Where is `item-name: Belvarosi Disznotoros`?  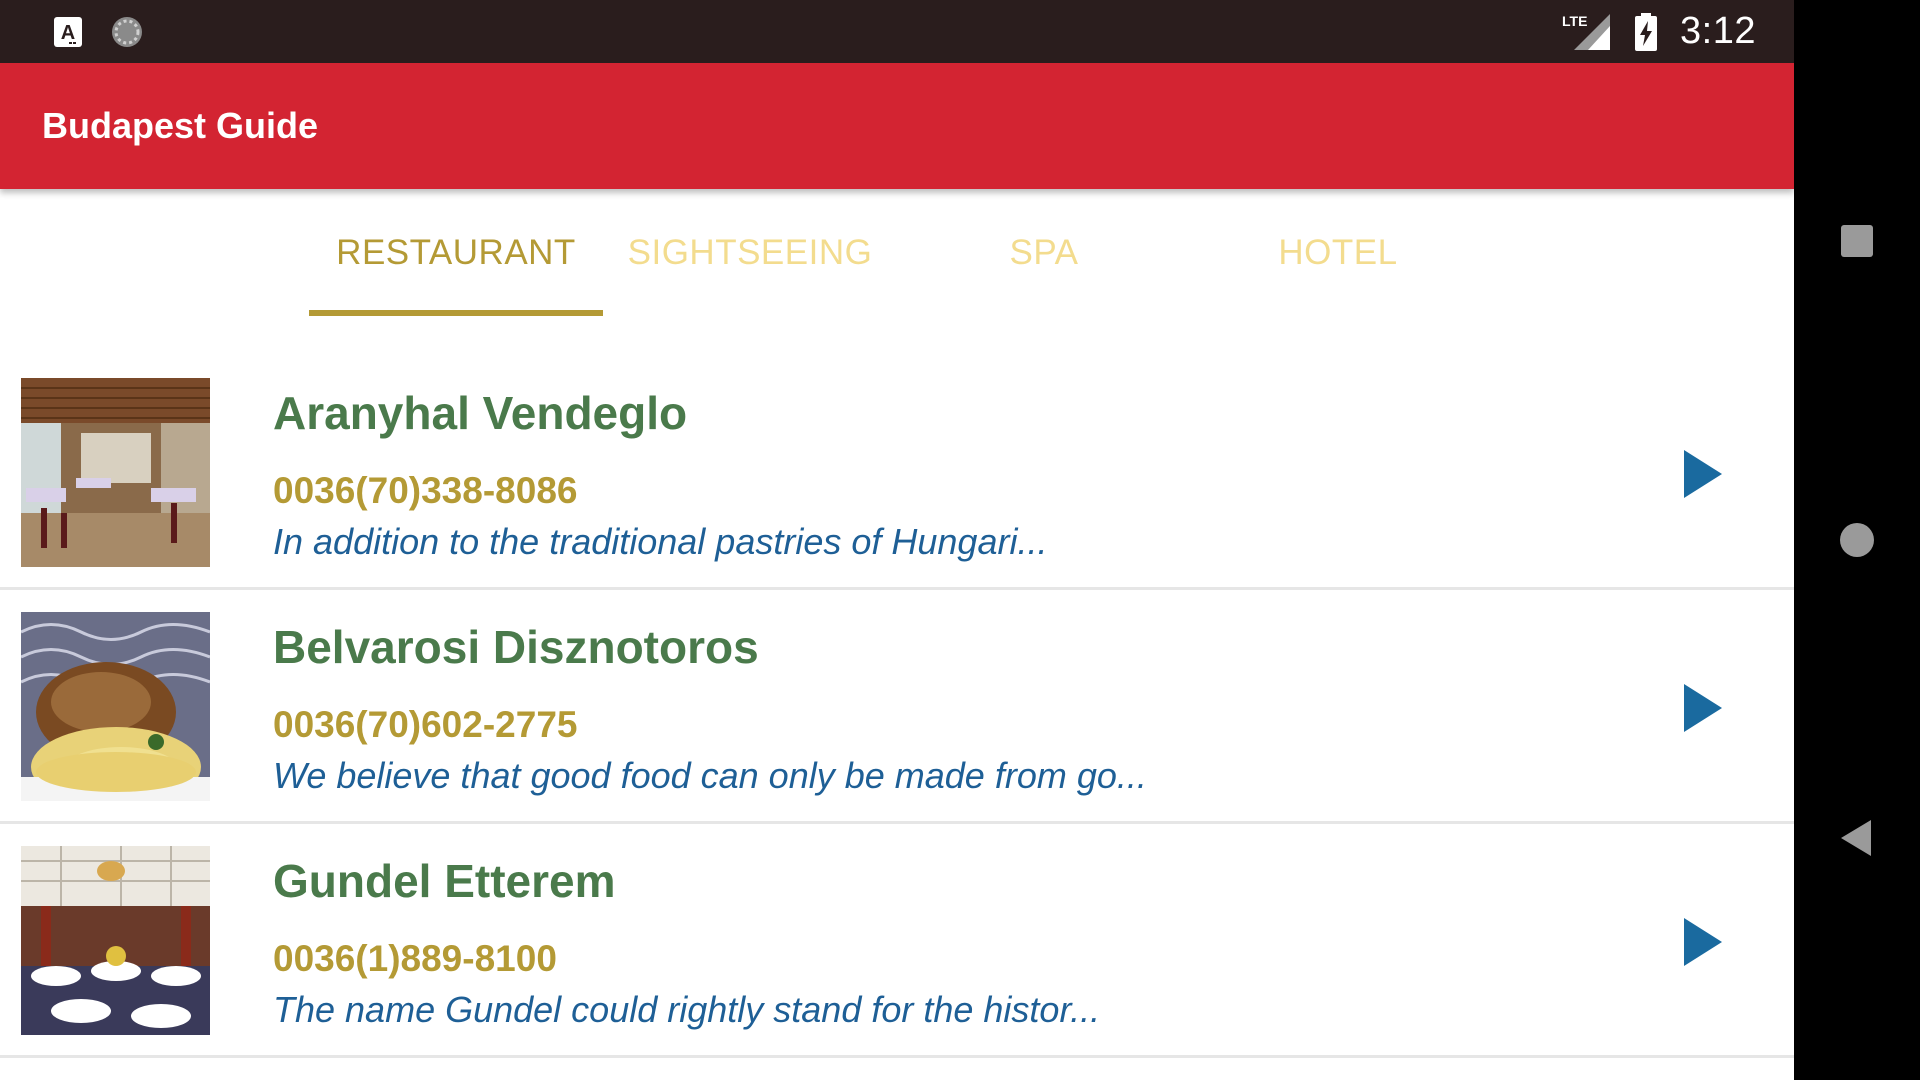
item-name: Belvarosi Disznotoros is located at coordinates (516, 647).